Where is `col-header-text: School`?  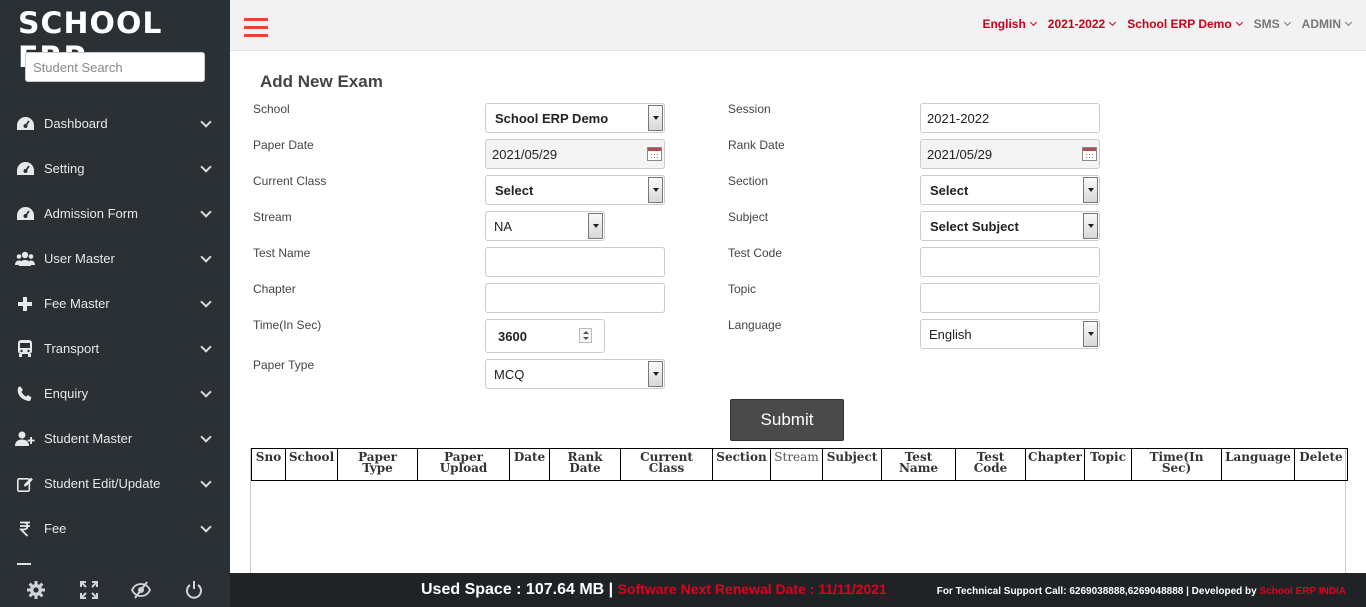
col-header-text: School is located at coordinates (311, 457).